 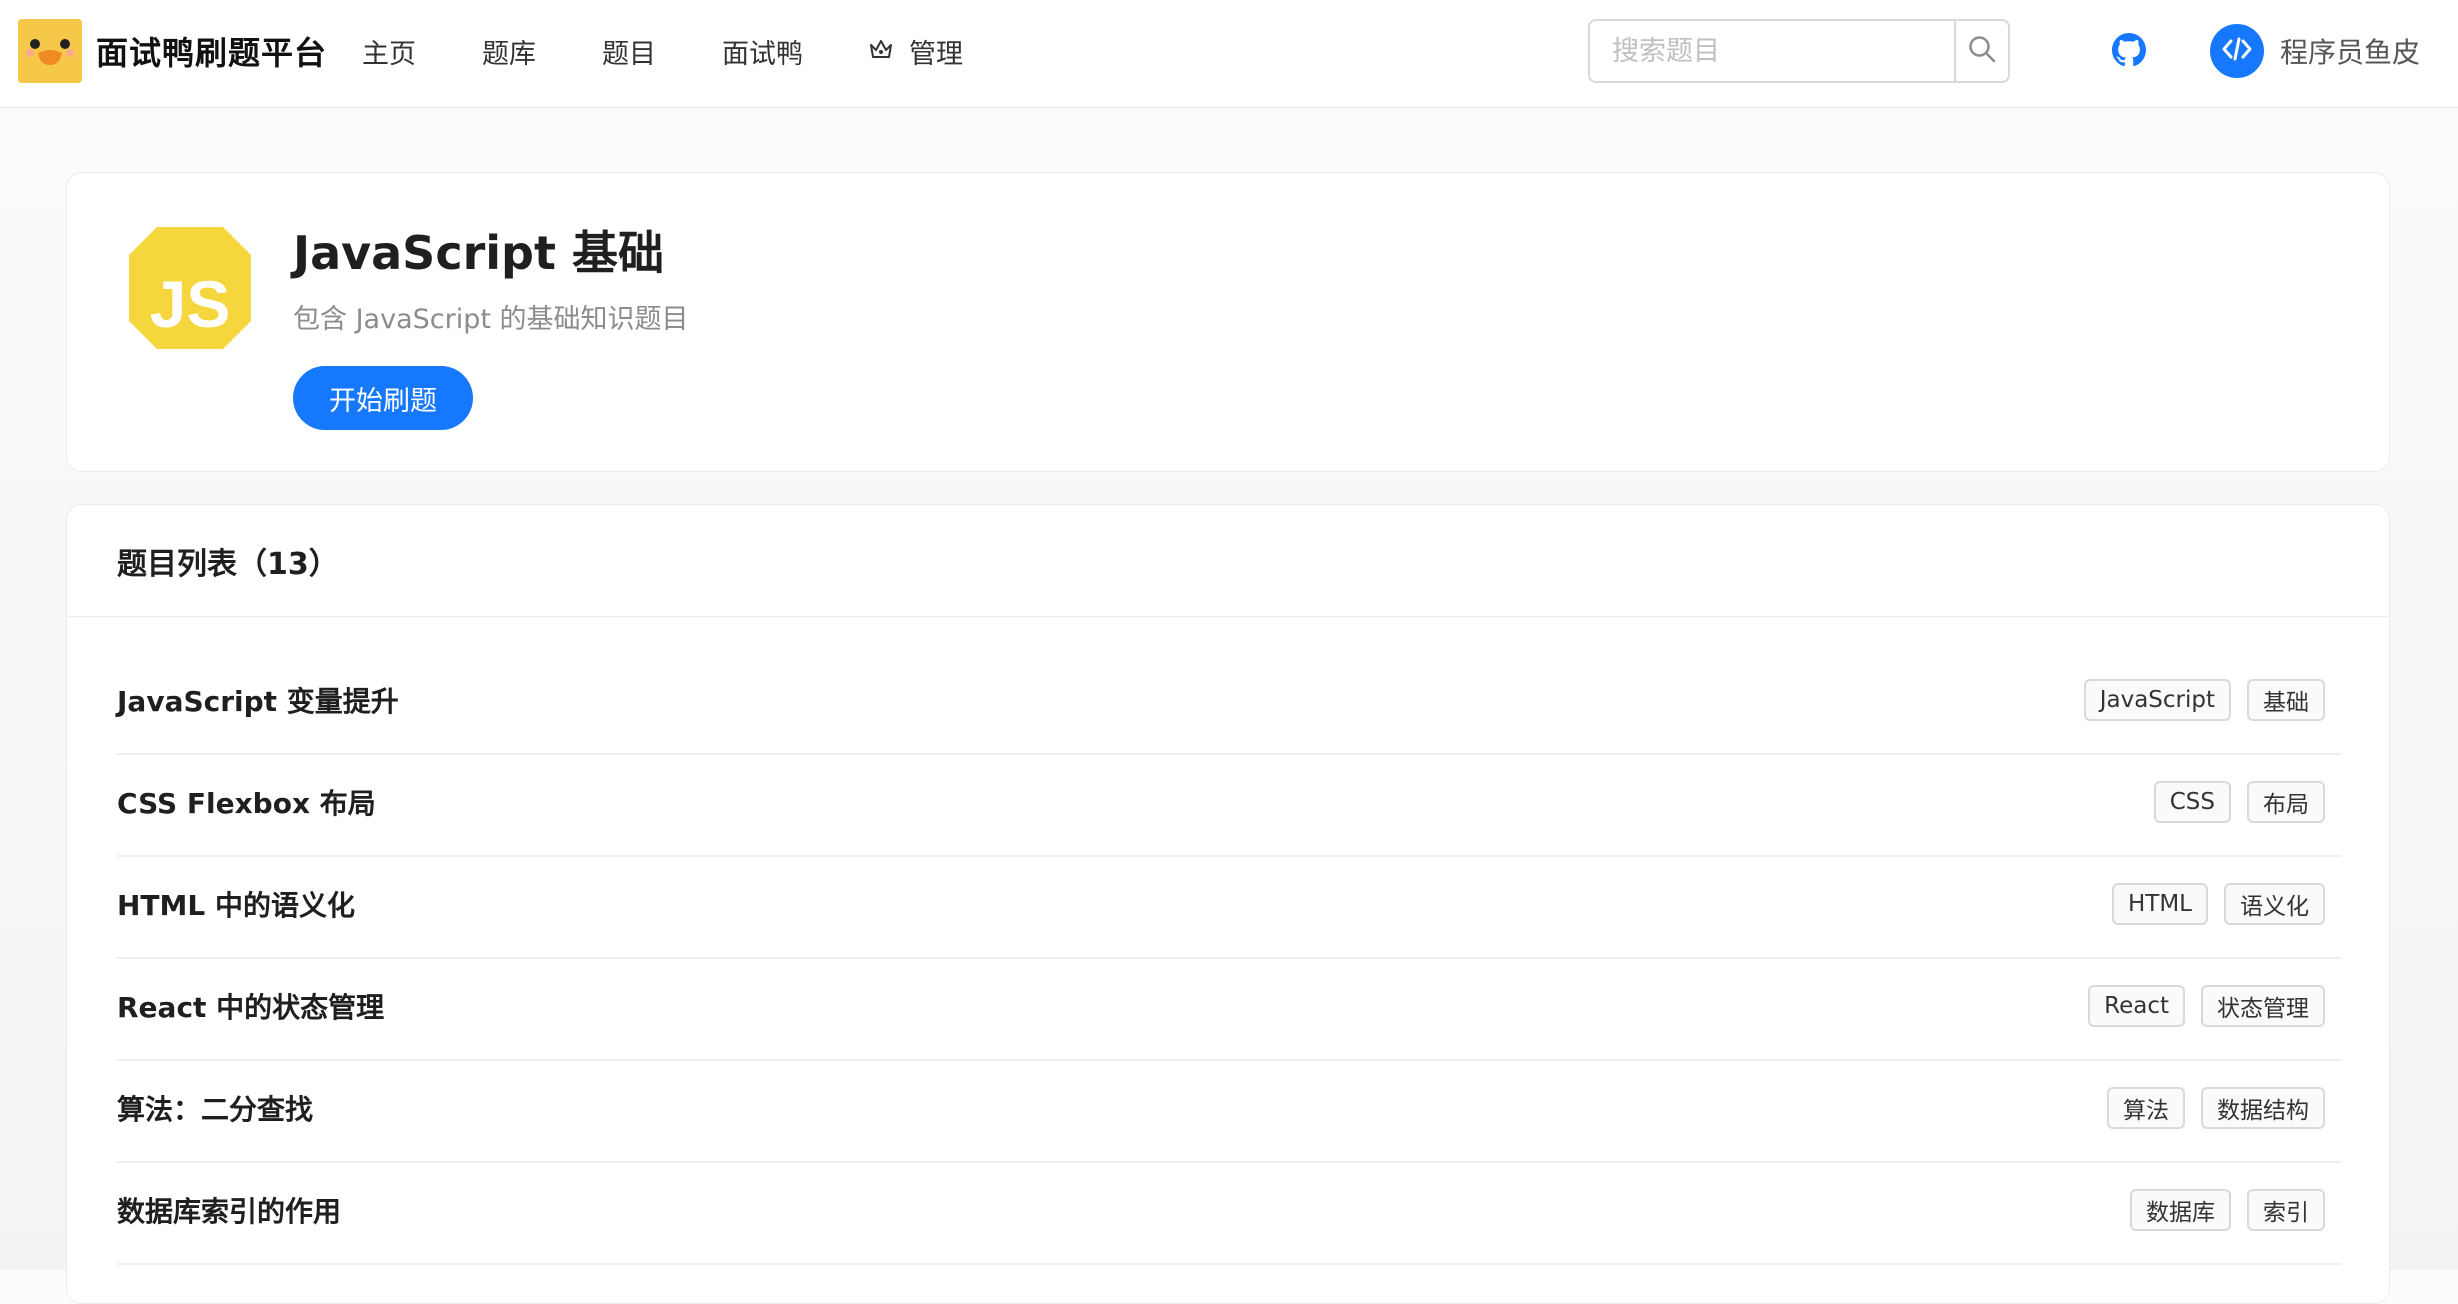 I want to click on search-input, so click(x=1772, y=51).